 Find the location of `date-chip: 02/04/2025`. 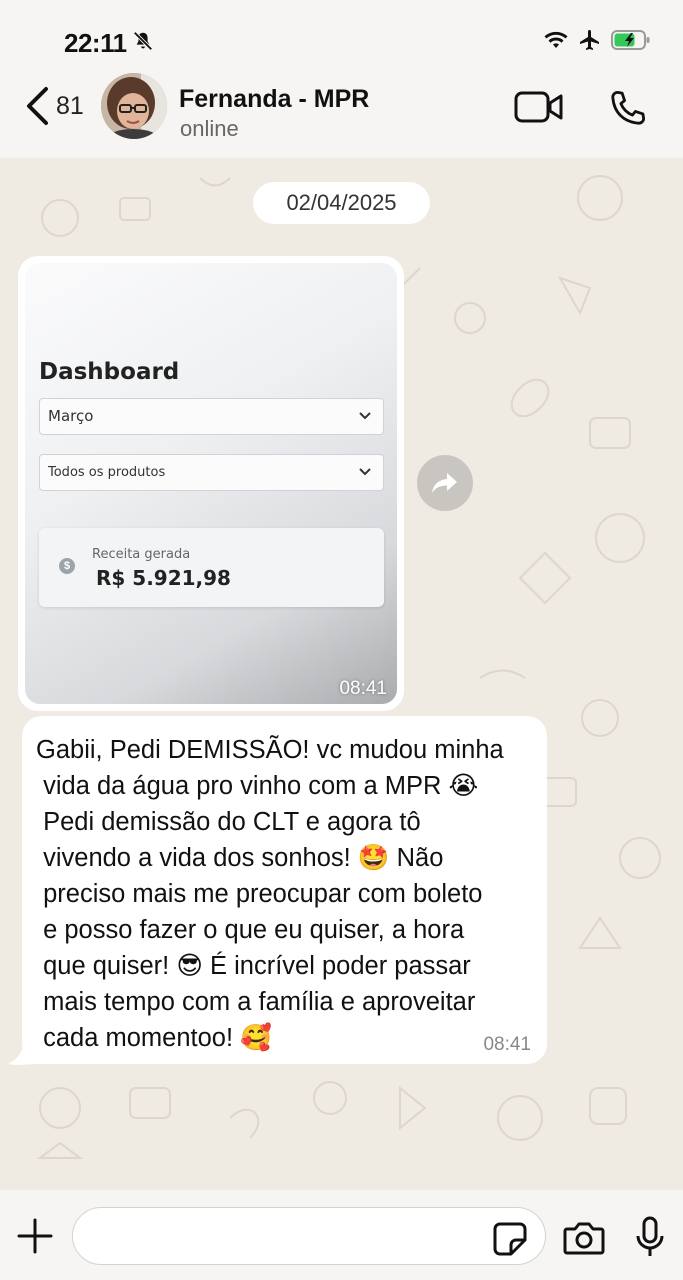

date-chip: 02/04/2025 is located at coordinates (341, 203).